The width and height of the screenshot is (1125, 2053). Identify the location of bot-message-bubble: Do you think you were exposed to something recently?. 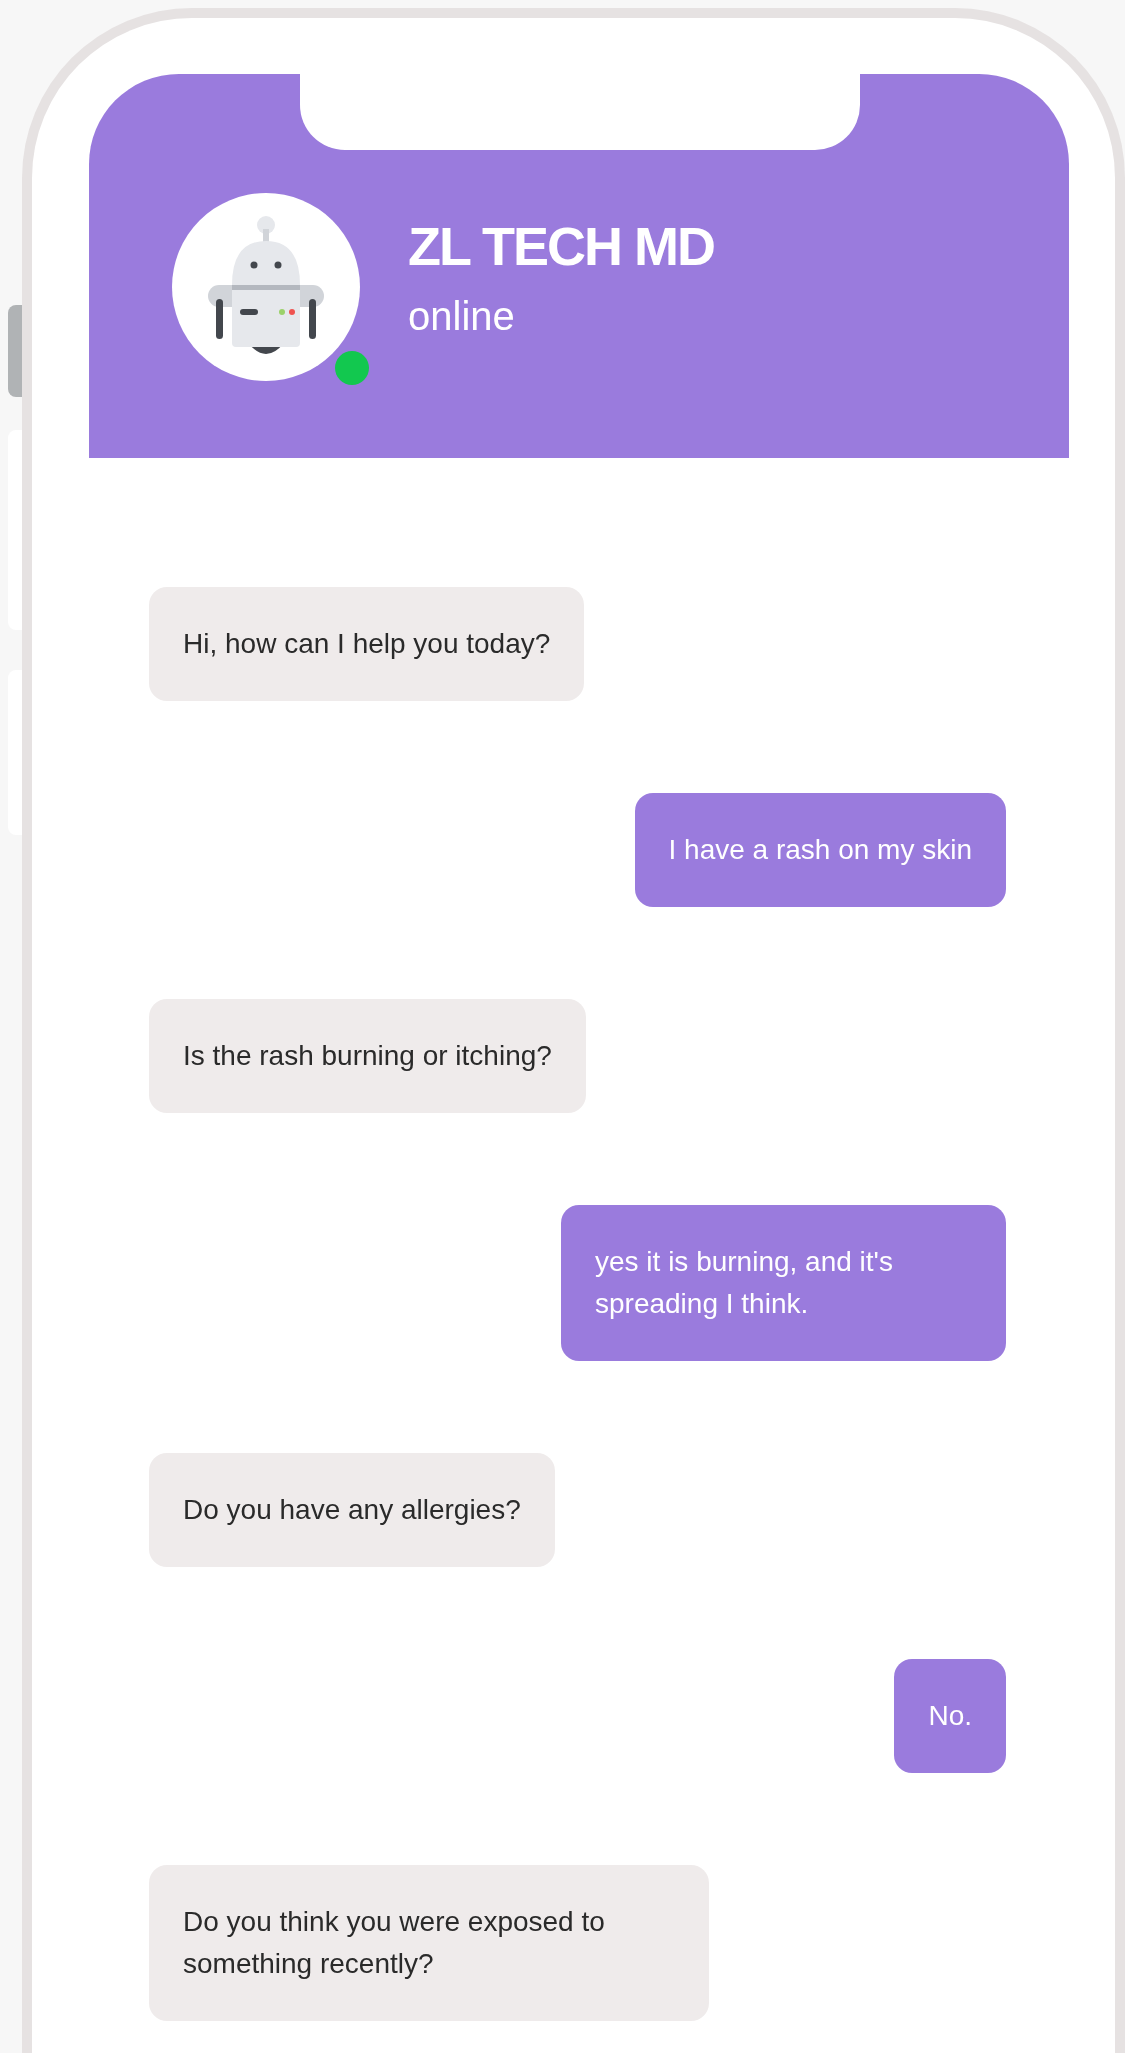
(429, 1943).